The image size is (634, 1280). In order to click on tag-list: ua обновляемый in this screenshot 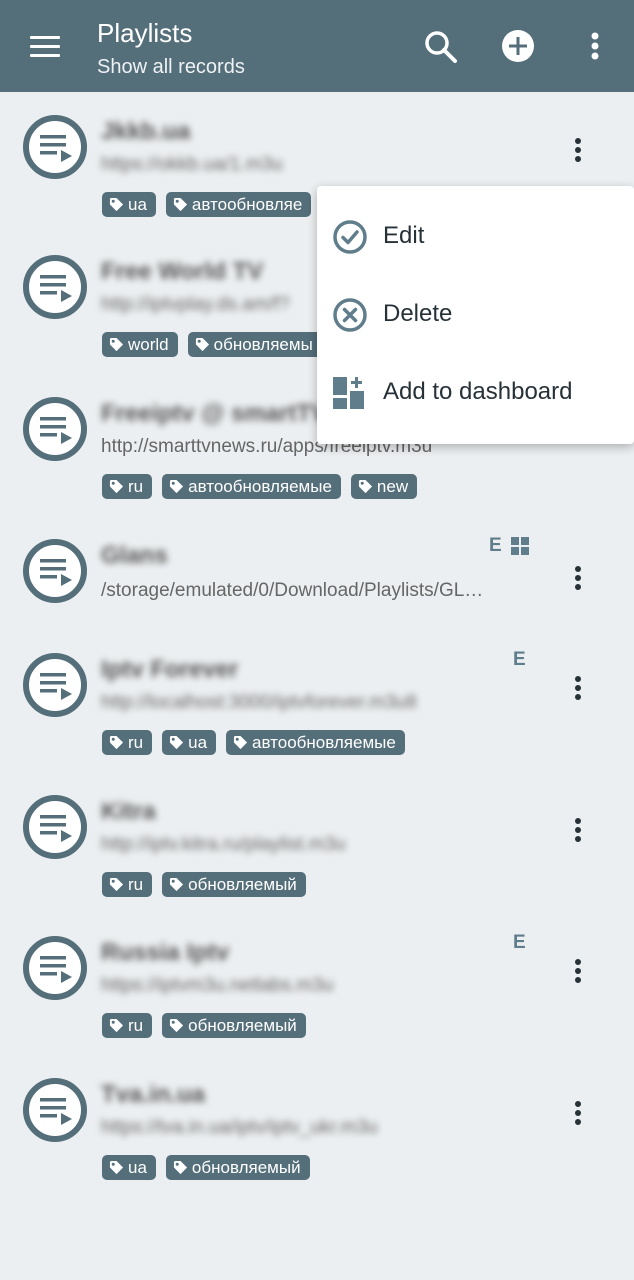, I will do `click(206, 1167)`.